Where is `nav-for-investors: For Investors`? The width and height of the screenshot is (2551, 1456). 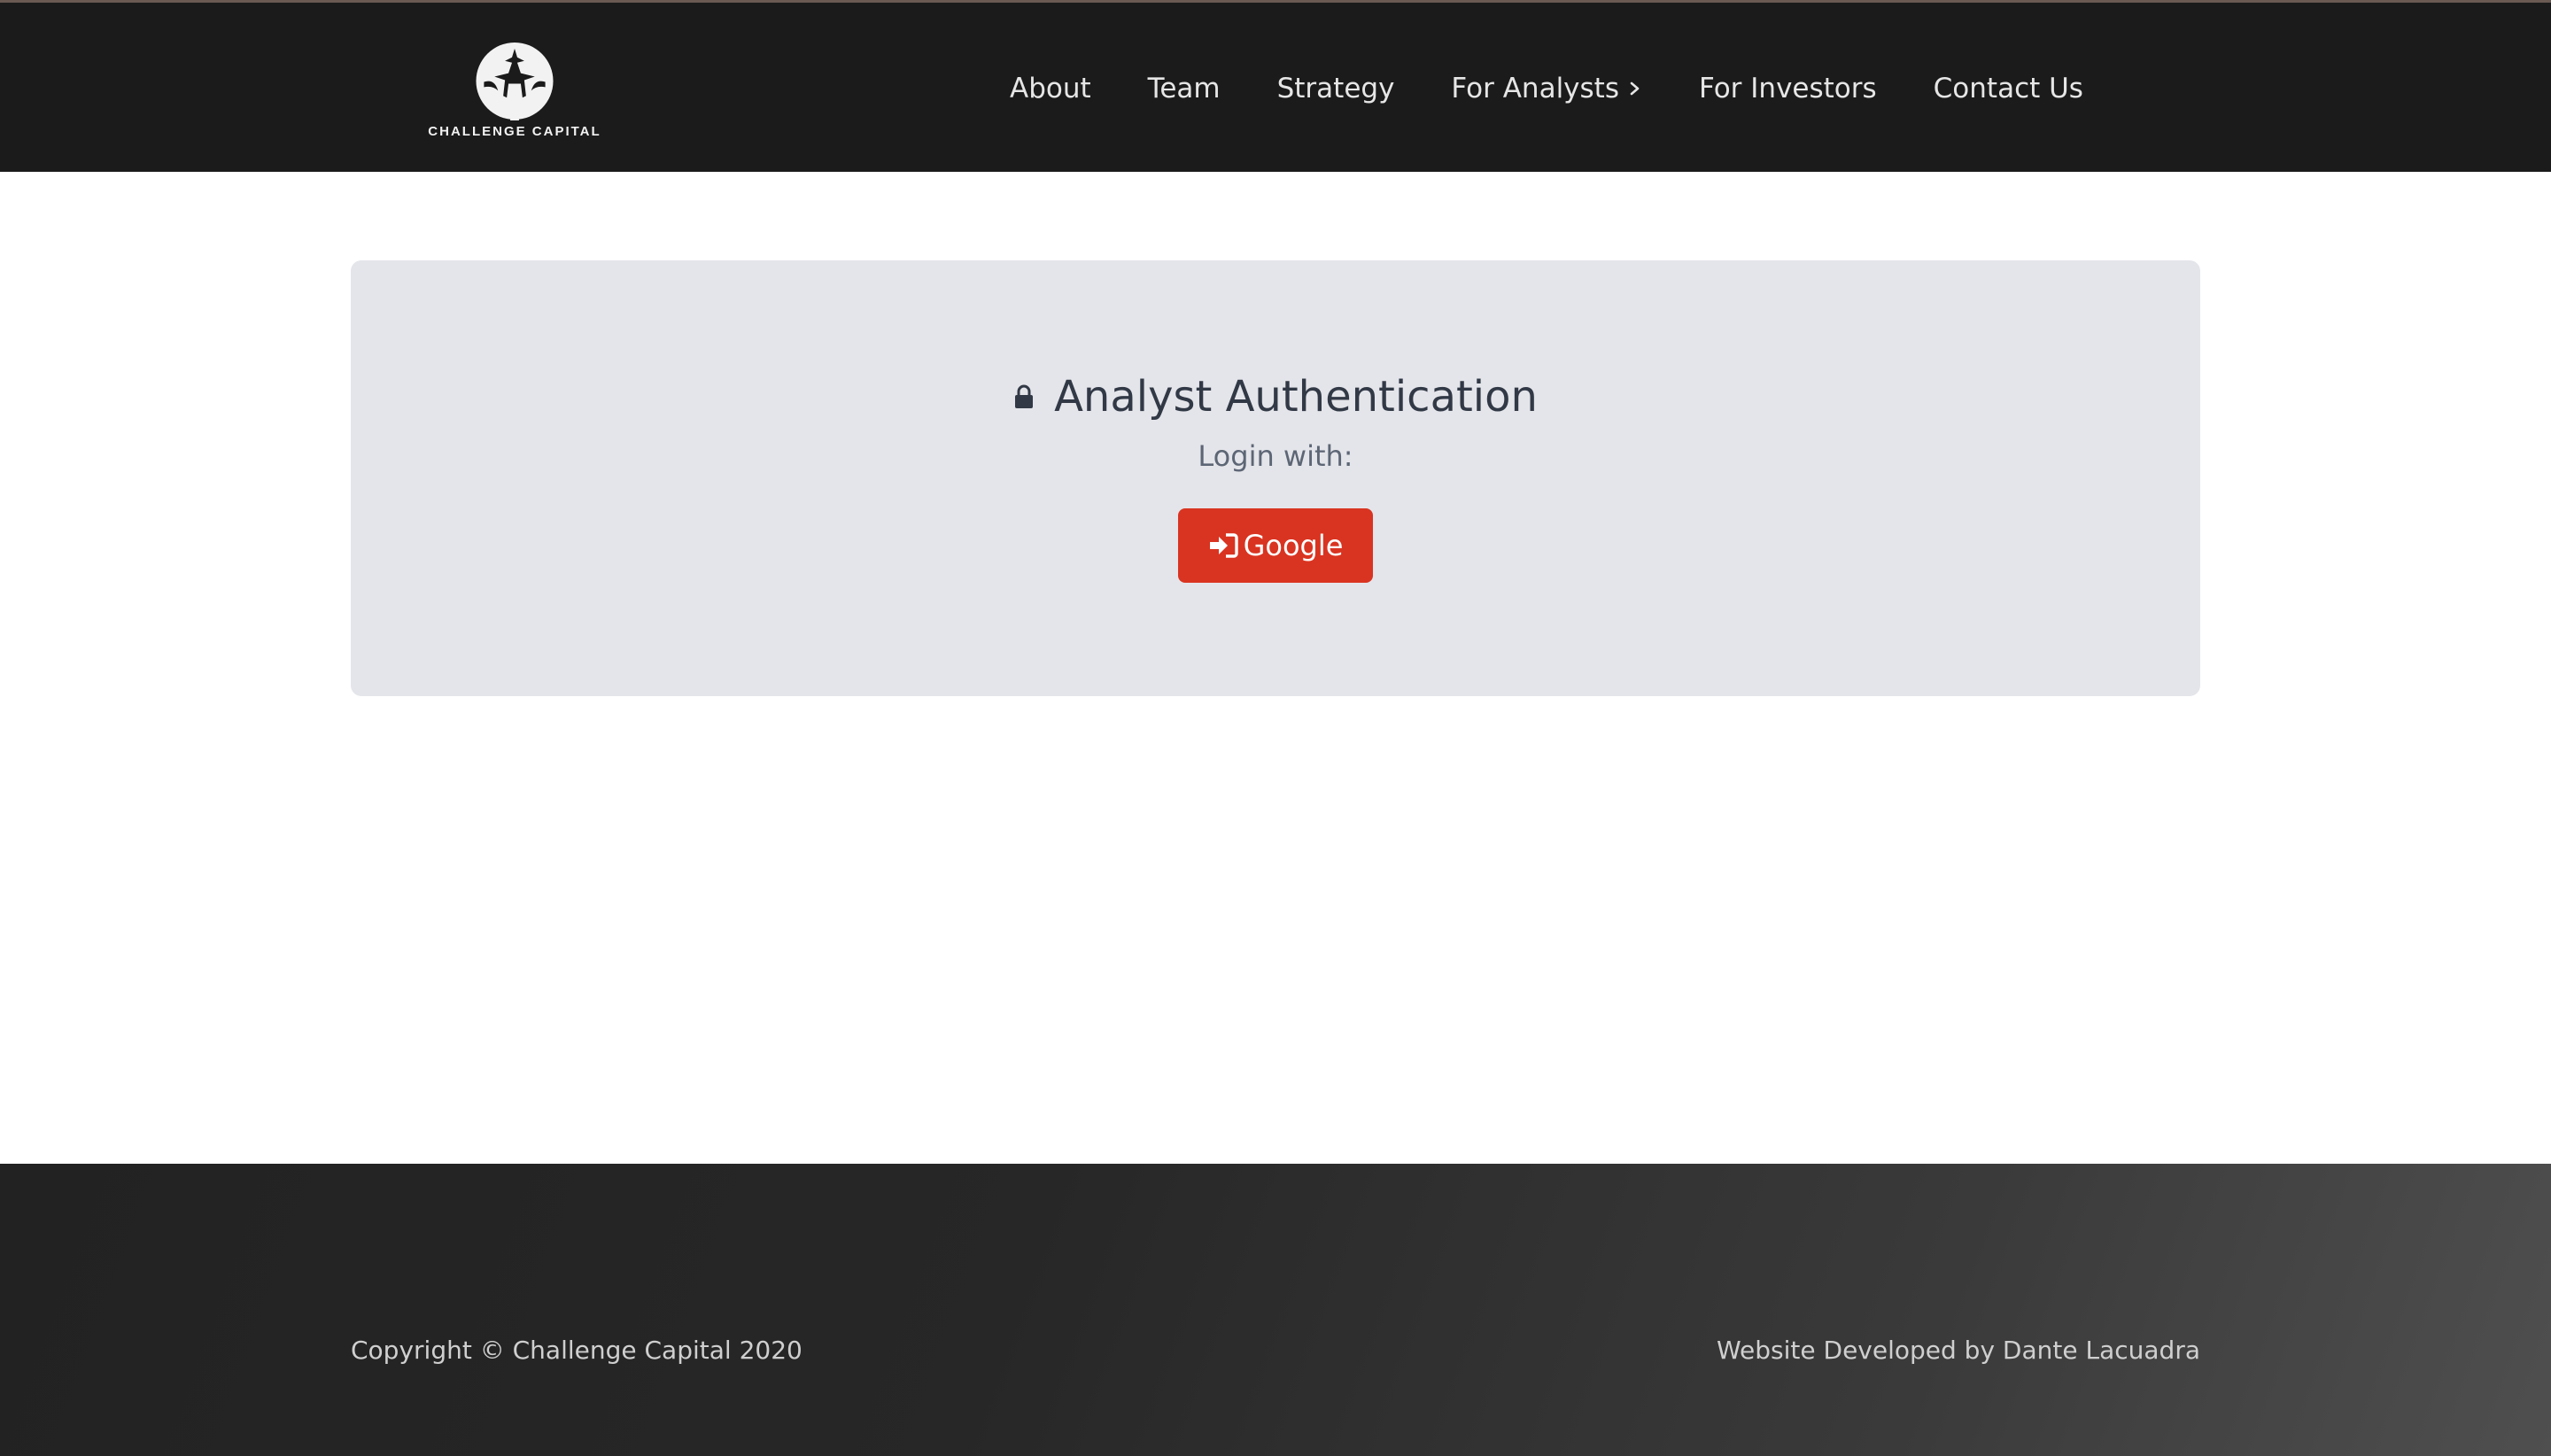
nav-for-investors: For Investors is located at coordinates (1788, 89).